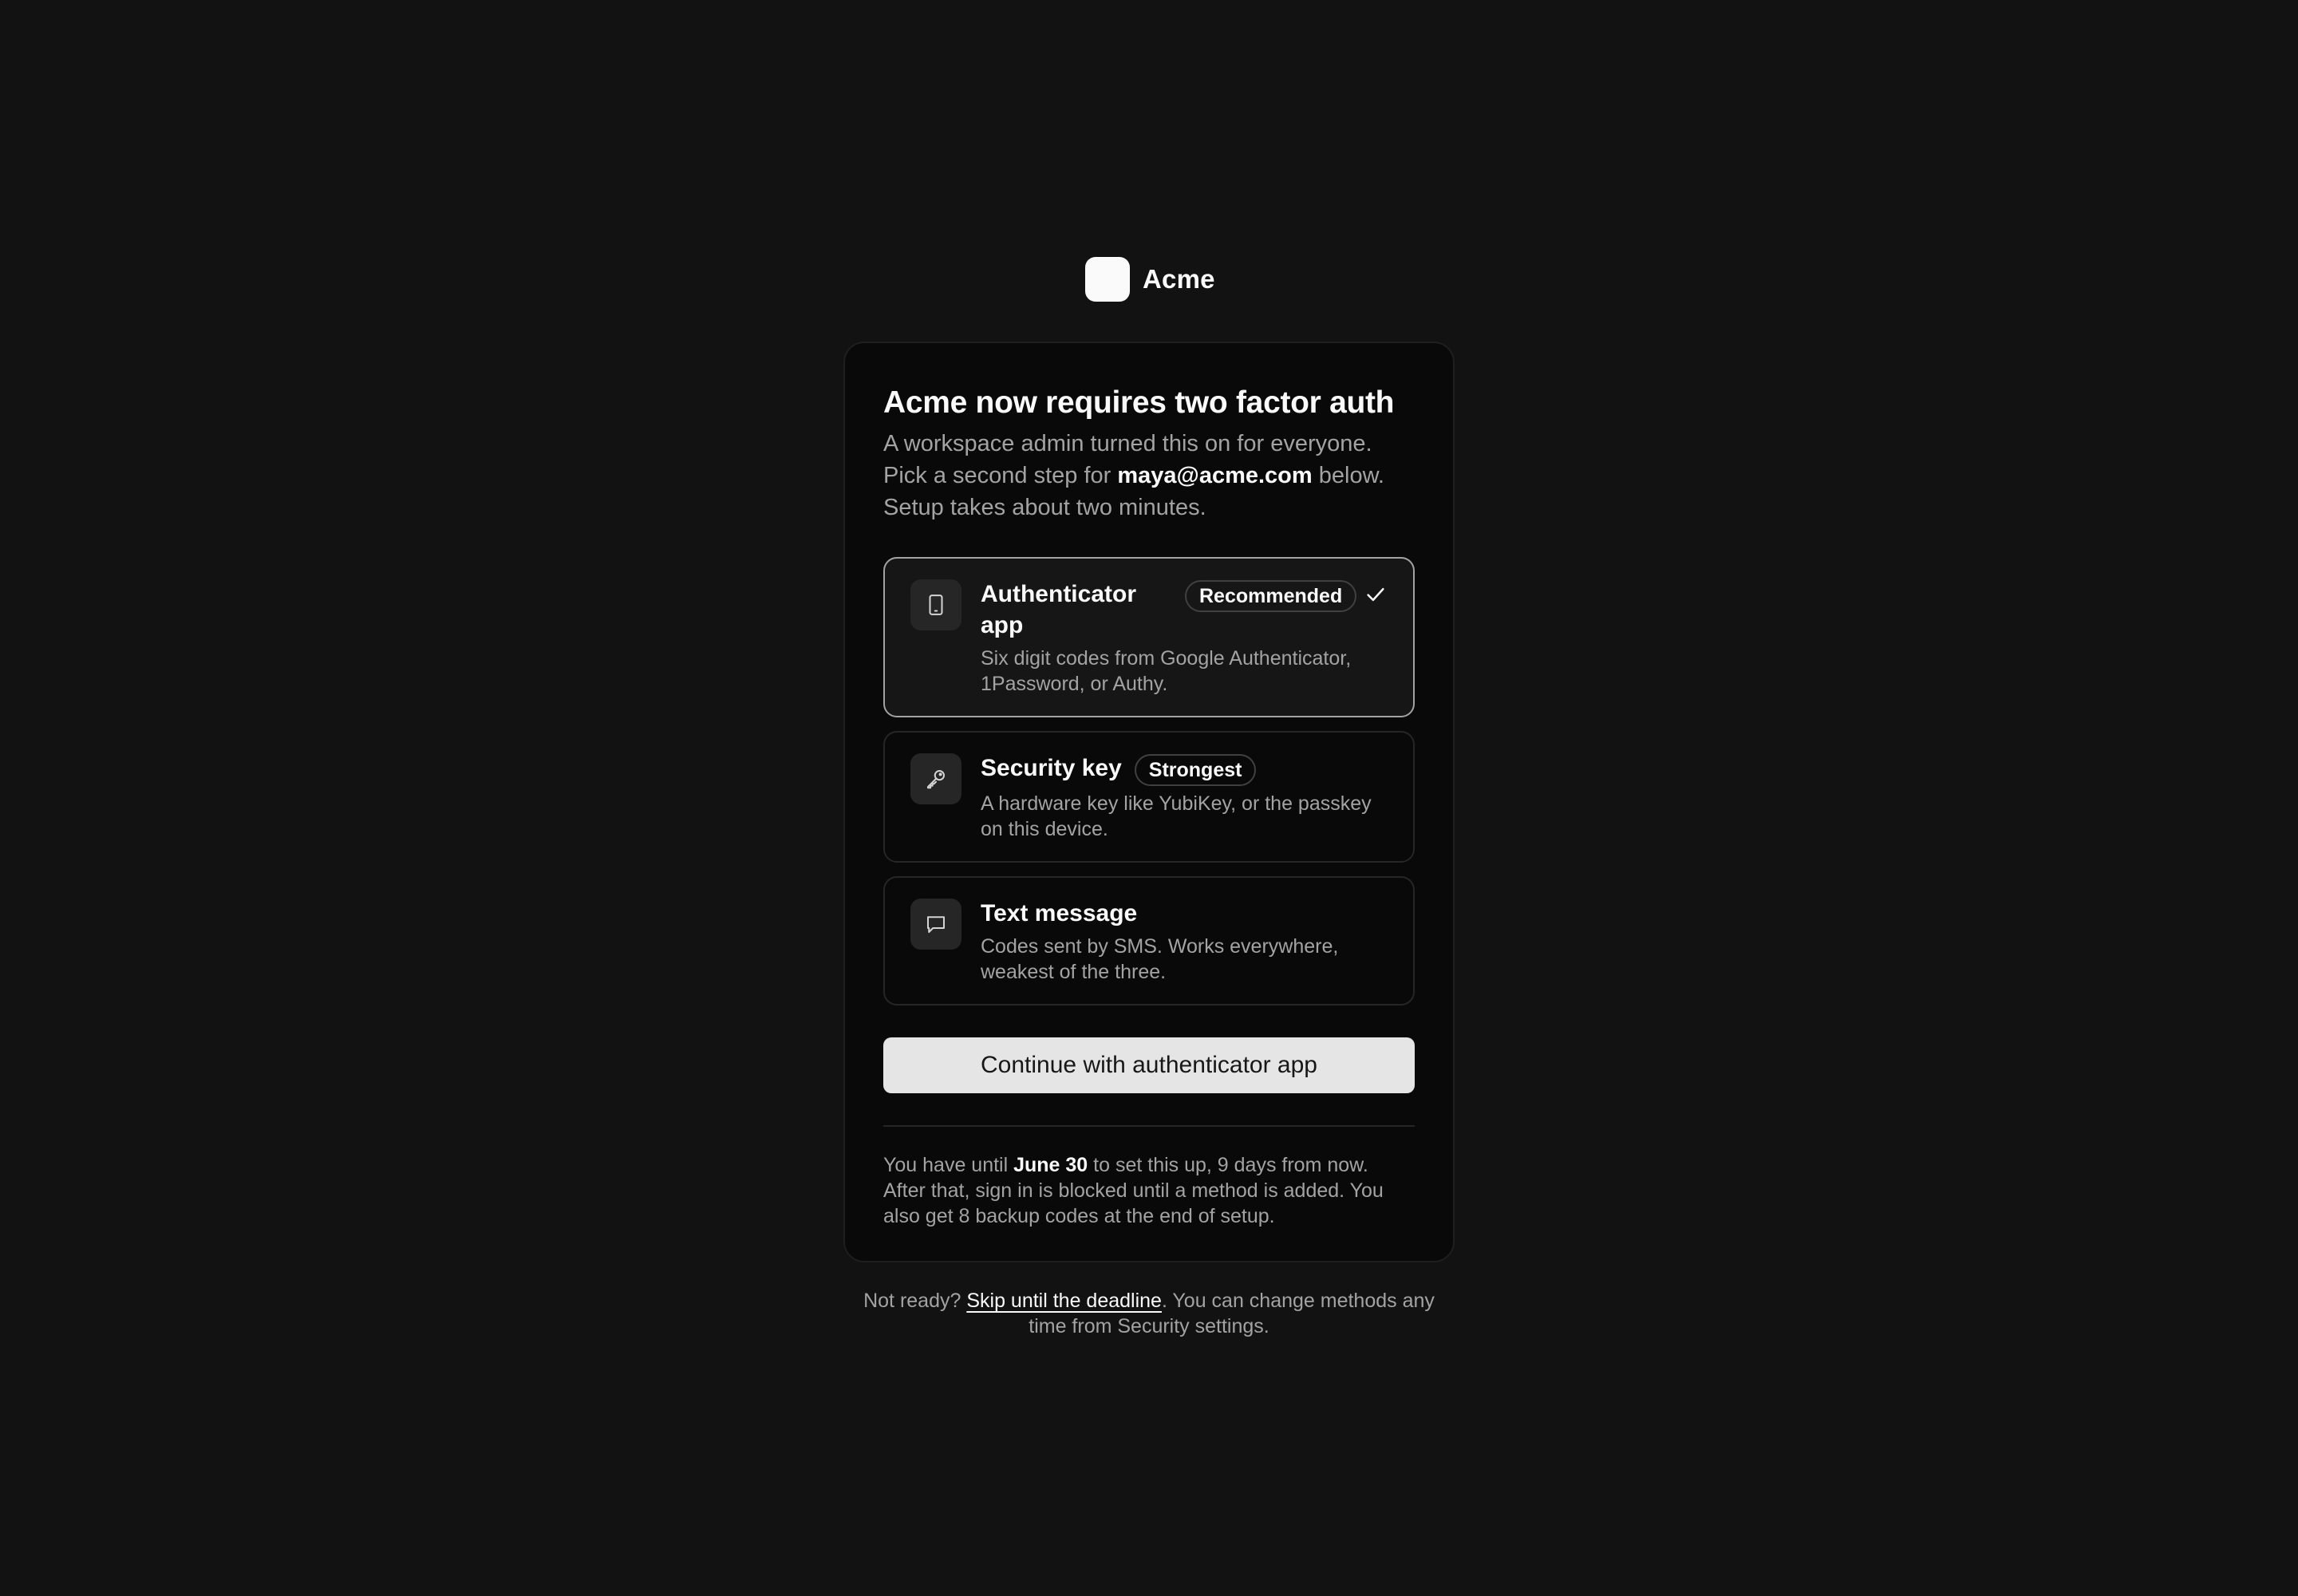 The height and width of the screenshot is (1596, 2298). Describe the element at coordinates (1064, 1301) in the screenshot. I see `skip-link: Skip until the deadline` at that location.